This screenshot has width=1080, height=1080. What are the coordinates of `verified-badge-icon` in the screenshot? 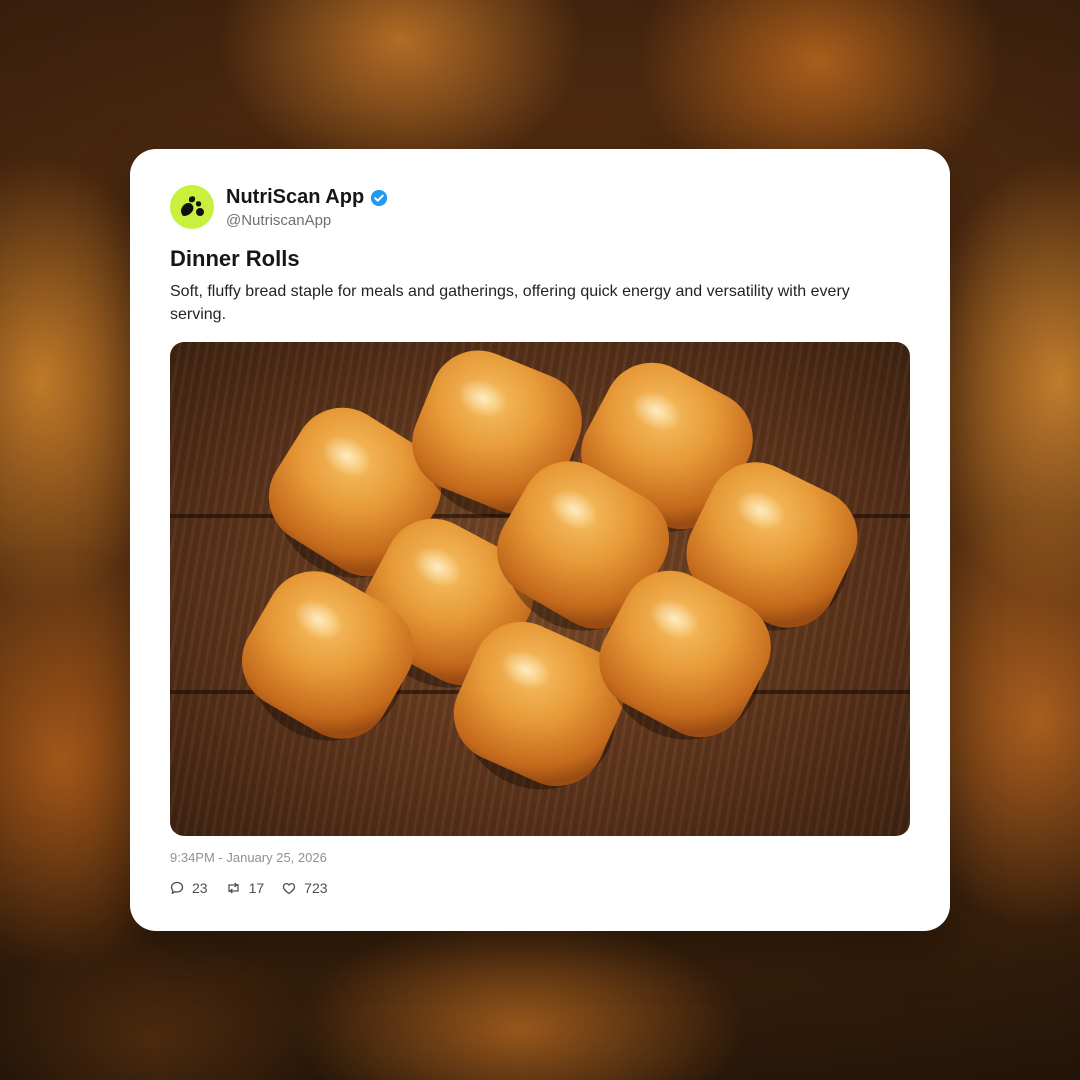 It's located at (379, 197).